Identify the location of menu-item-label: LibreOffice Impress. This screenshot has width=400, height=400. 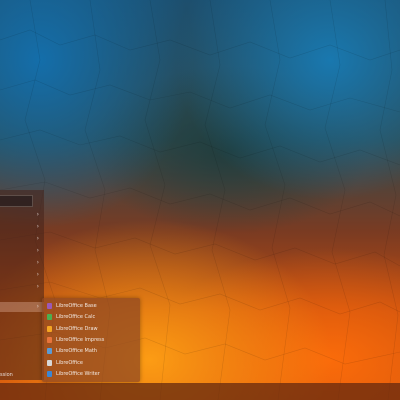
(80, 339).